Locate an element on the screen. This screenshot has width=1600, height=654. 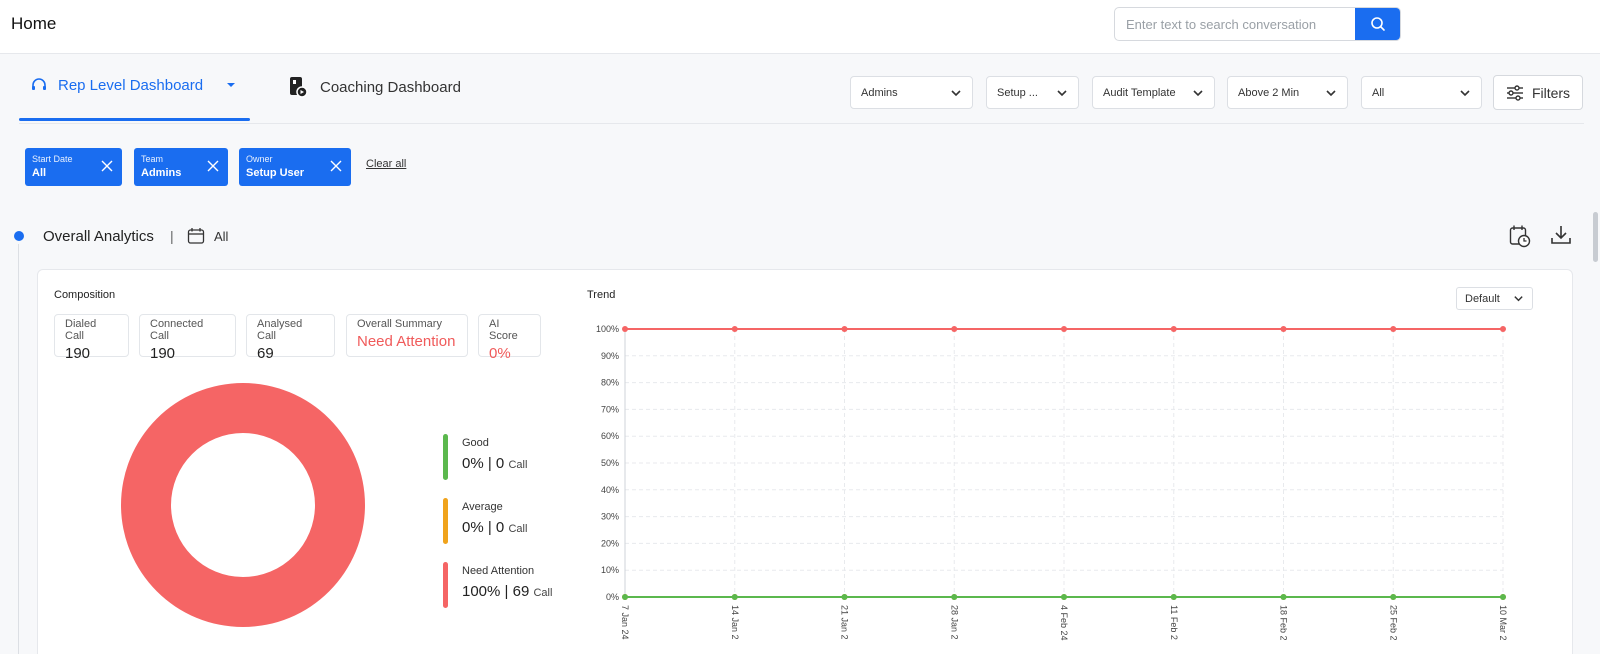
x-tick-label: 21 Jan 2 is located at coordinates (845, 622).